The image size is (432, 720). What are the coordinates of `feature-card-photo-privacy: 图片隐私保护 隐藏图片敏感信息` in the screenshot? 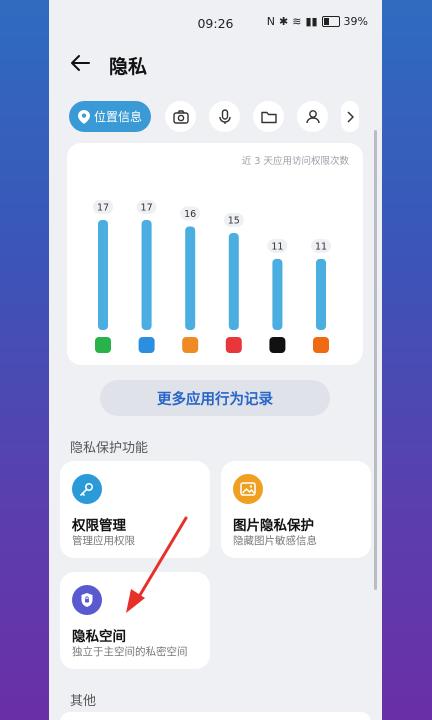 It's located at (296, 509).